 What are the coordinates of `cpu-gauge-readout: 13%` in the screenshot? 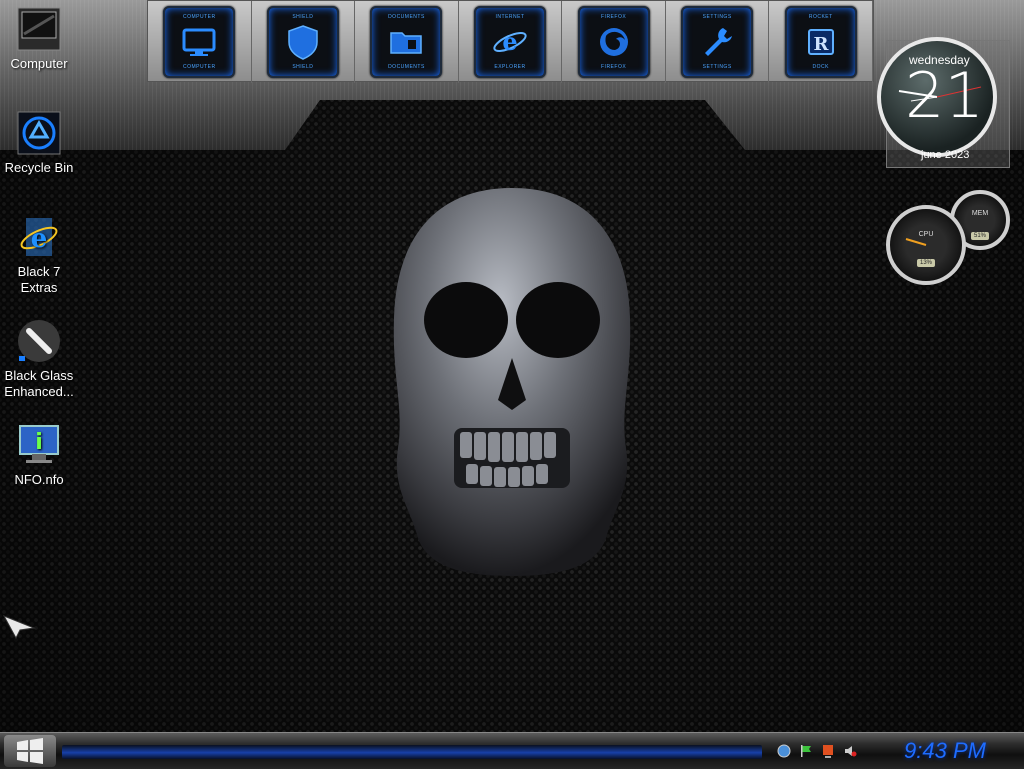 It's located at (926, 263).